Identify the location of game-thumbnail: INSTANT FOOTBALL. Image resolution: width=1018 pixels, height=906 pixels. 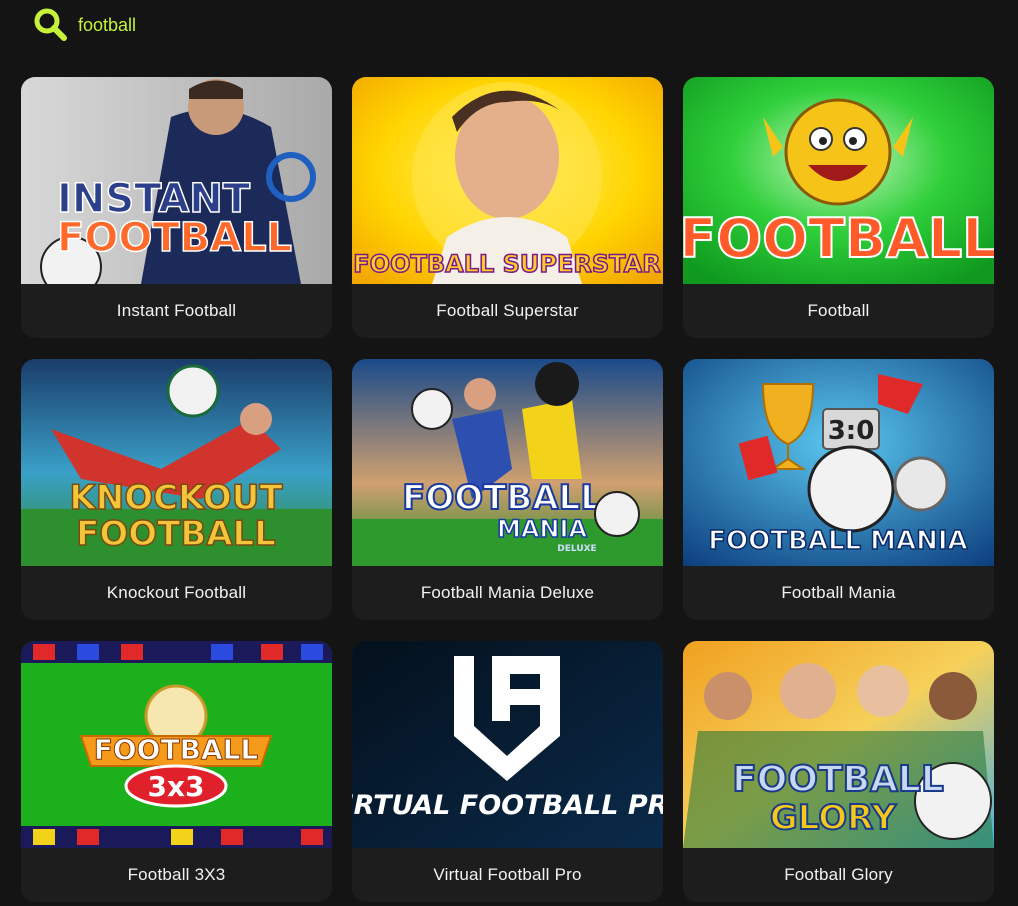
(176, 180).